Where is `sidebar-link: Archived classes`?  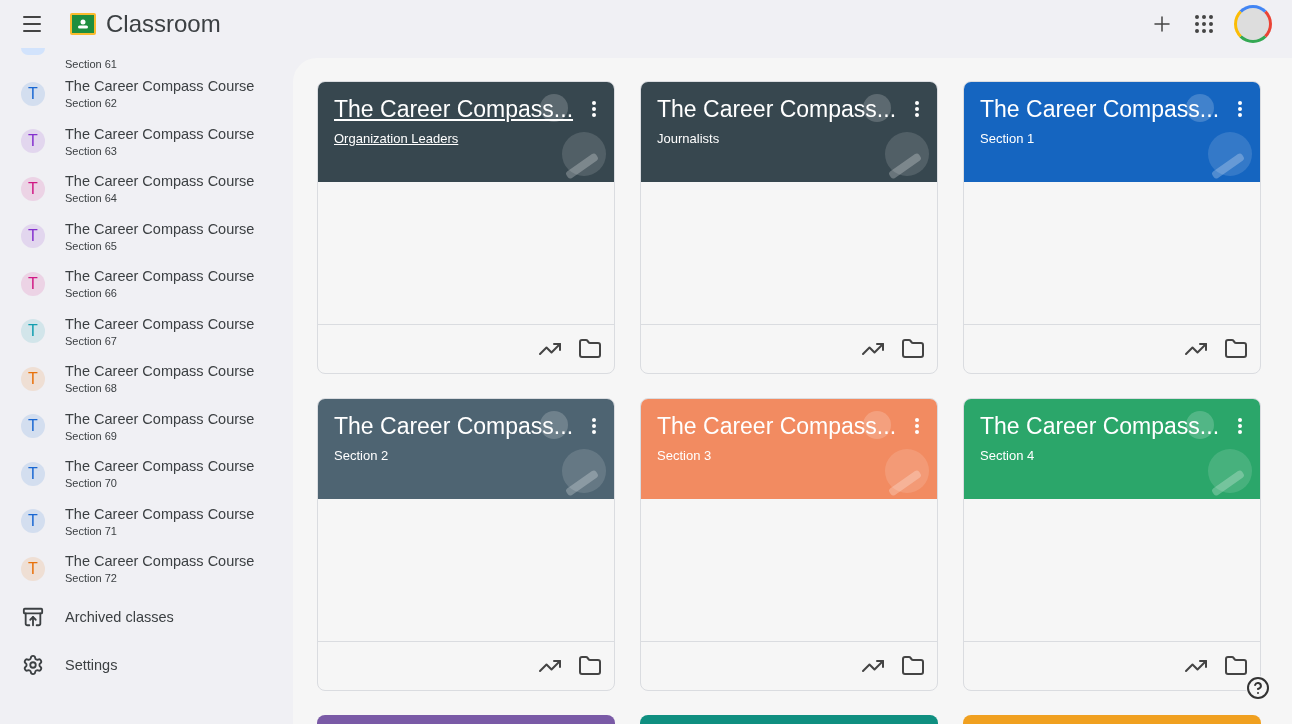
sidebar-link: Archived classes is located at coordinates (146, 617).